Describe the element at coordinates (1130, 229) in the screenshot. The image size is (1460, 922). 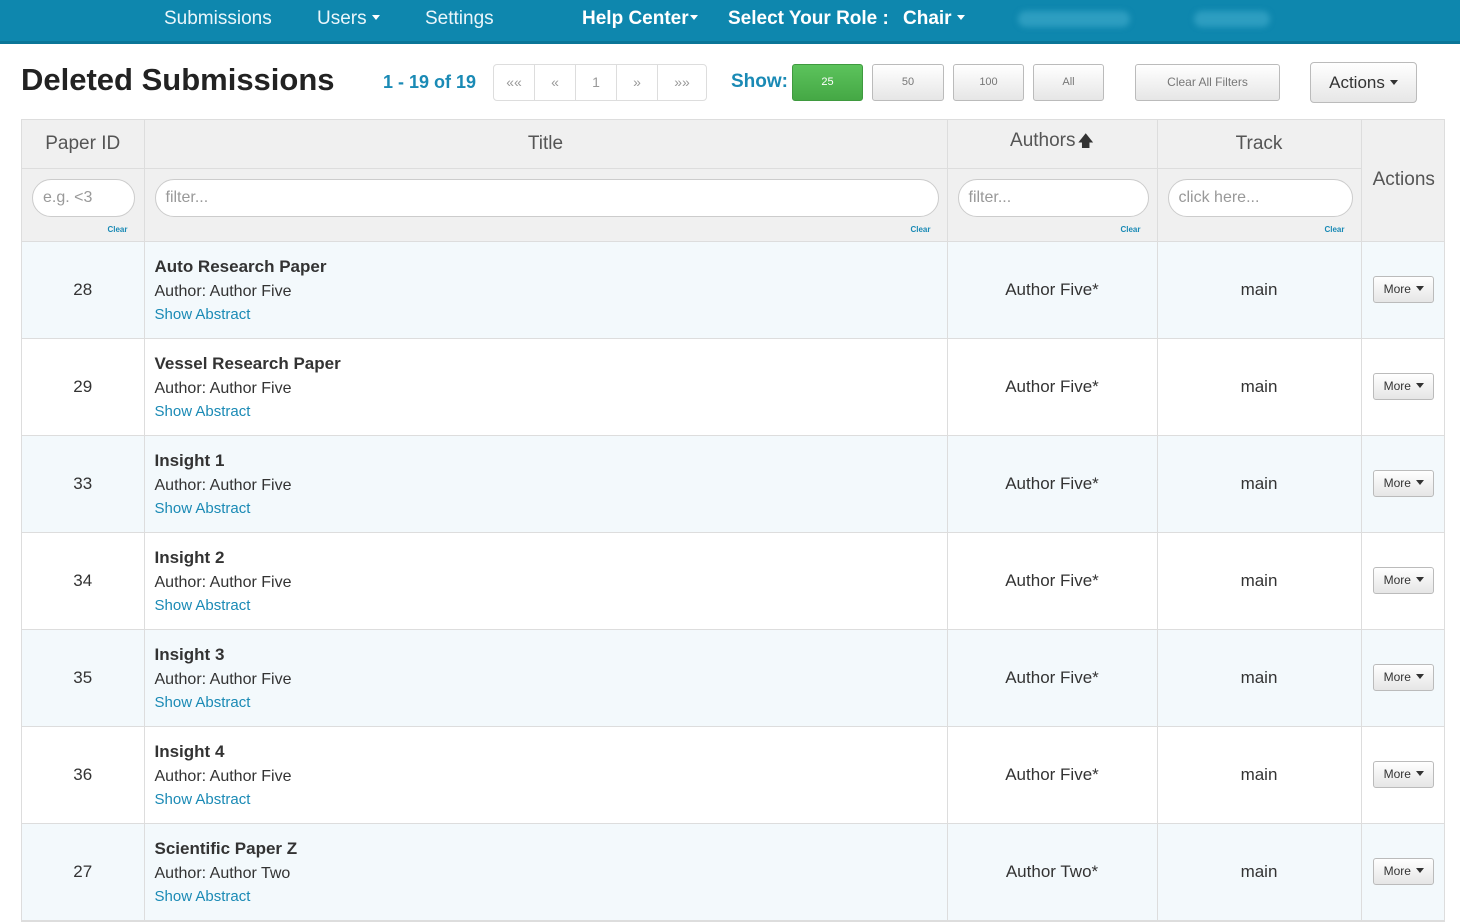
I see `clear-authors-filter: Clear` at that location.